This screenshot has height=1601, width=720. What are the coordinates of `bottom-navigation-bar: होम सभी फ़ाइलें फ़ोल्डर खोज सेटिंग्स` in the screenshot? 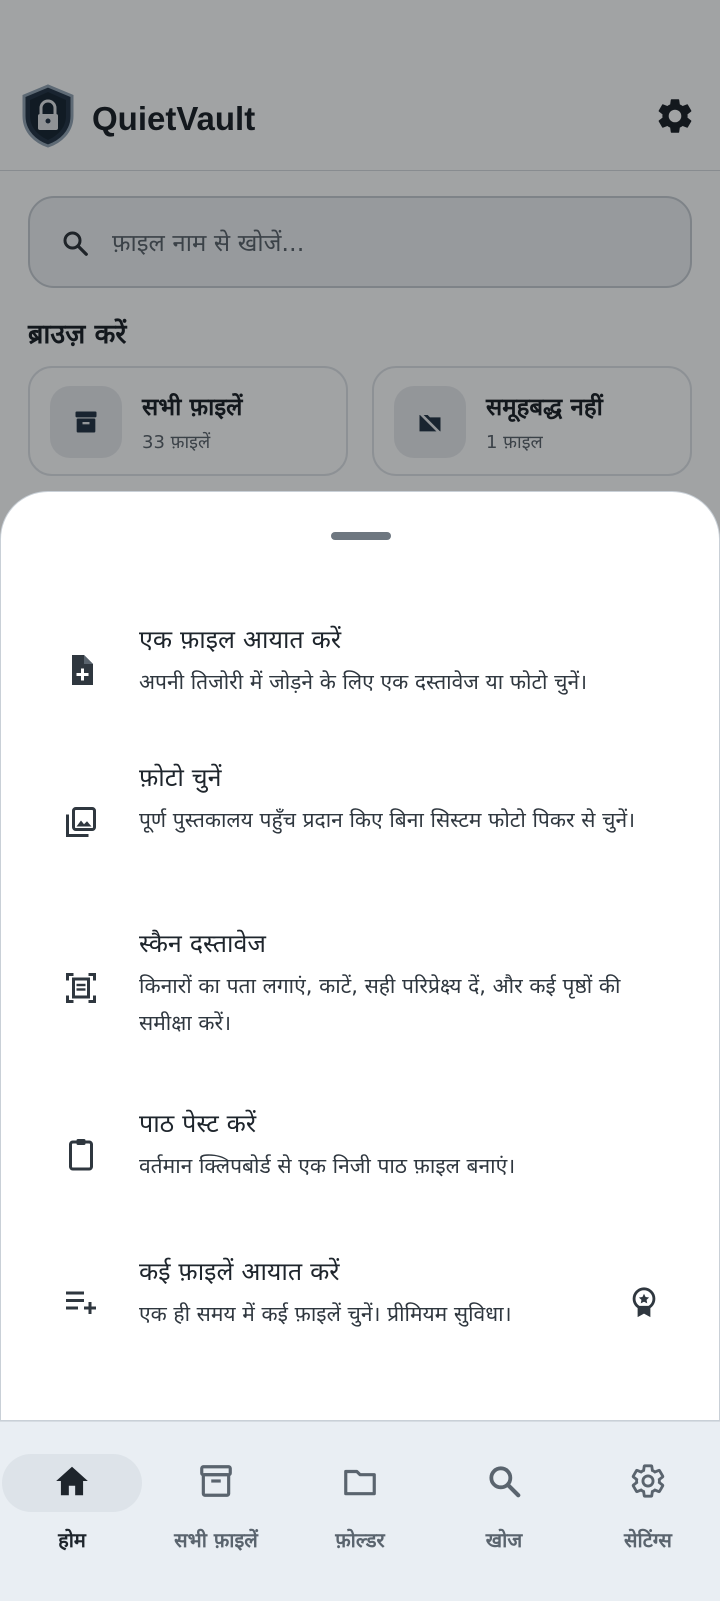 It's located at (360, 1511).